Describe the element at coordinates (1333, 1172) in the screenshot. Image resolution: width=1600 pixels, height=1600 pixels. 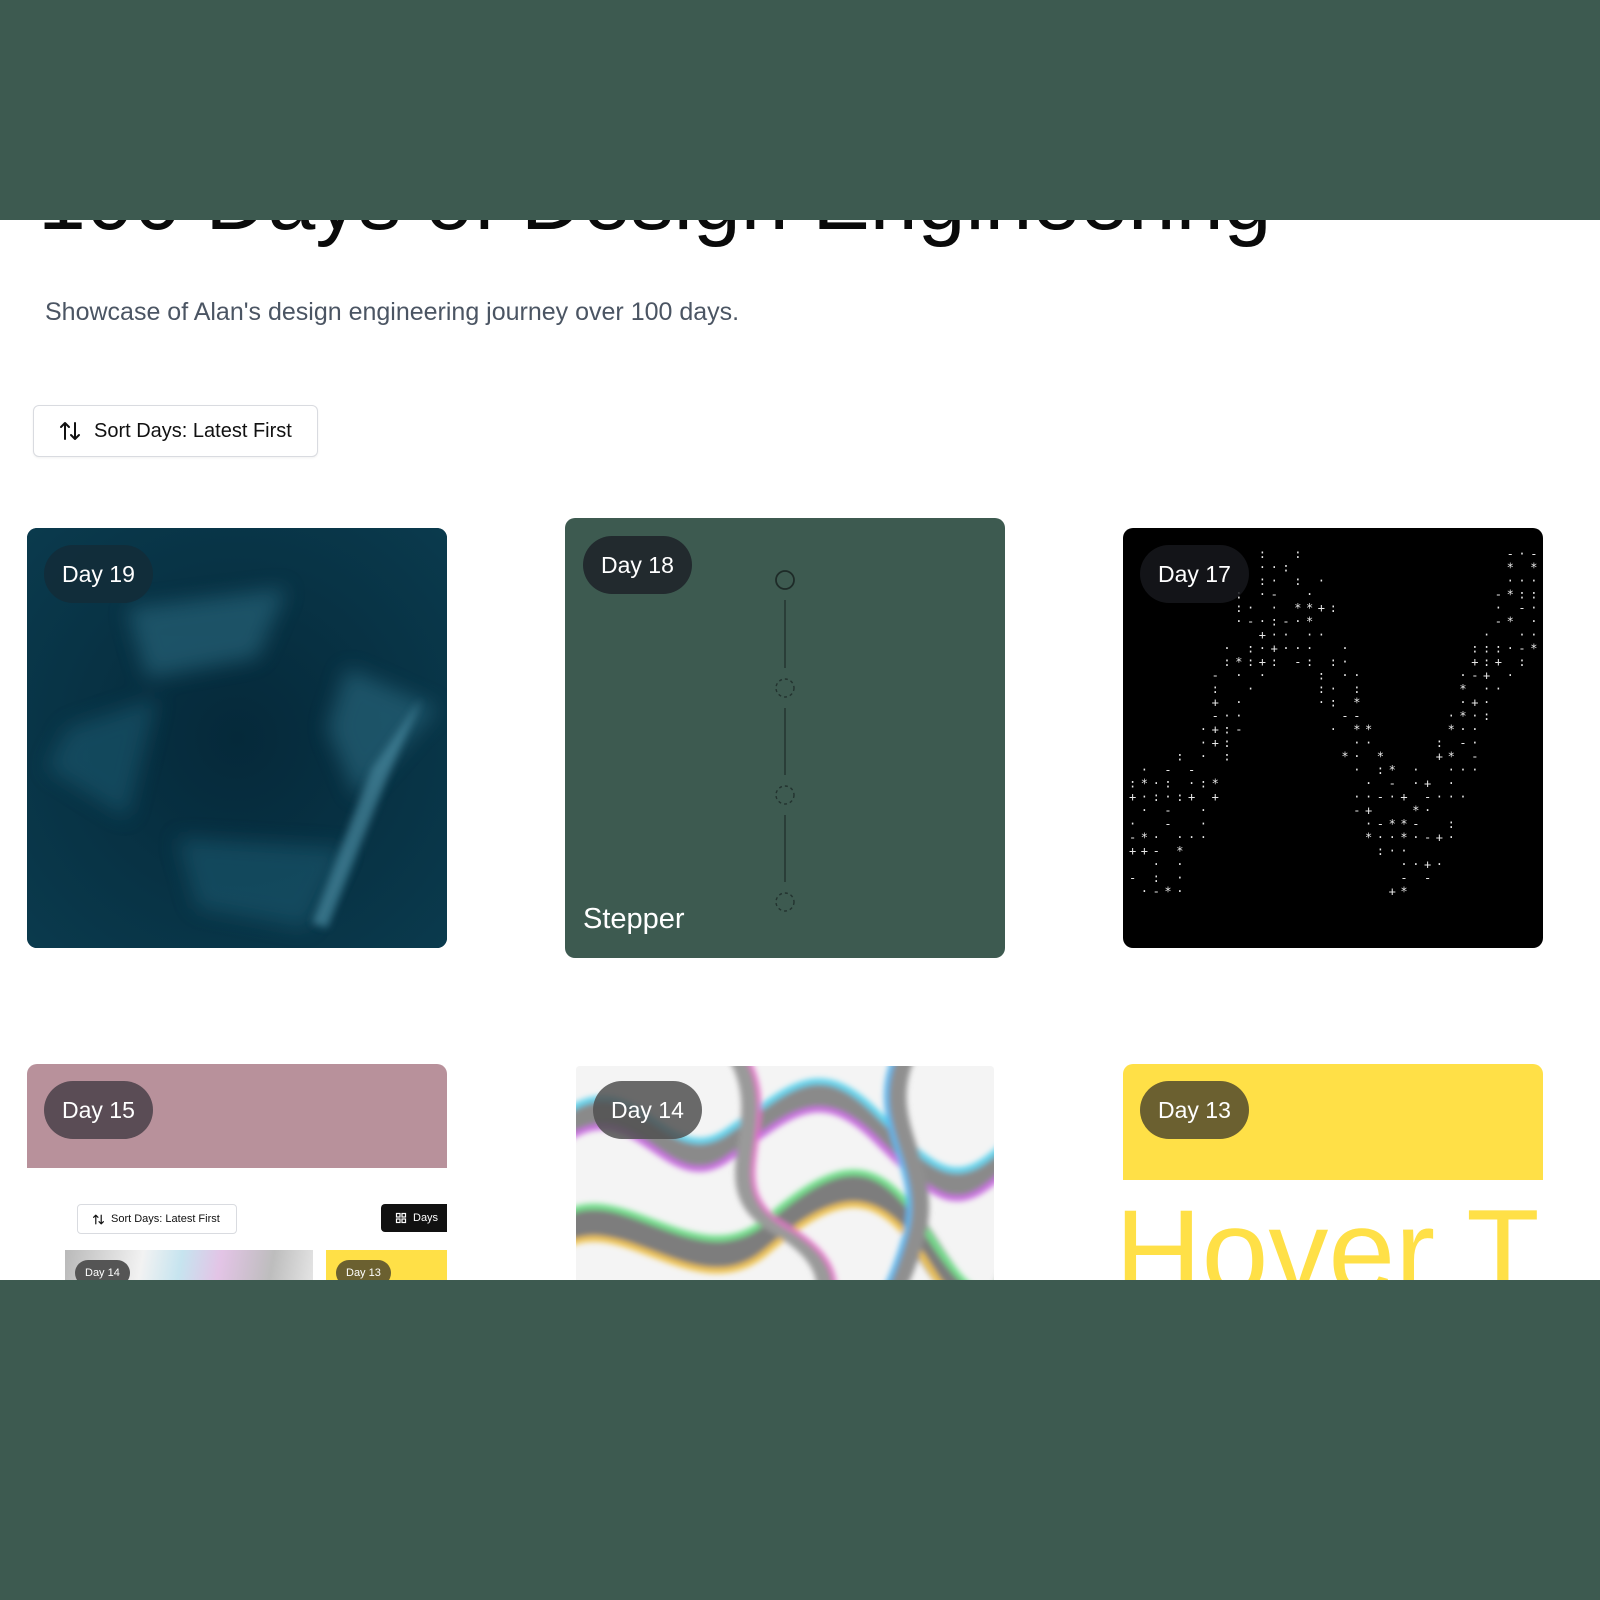
I see `day-card-13: Hover T Day 13` at that location.